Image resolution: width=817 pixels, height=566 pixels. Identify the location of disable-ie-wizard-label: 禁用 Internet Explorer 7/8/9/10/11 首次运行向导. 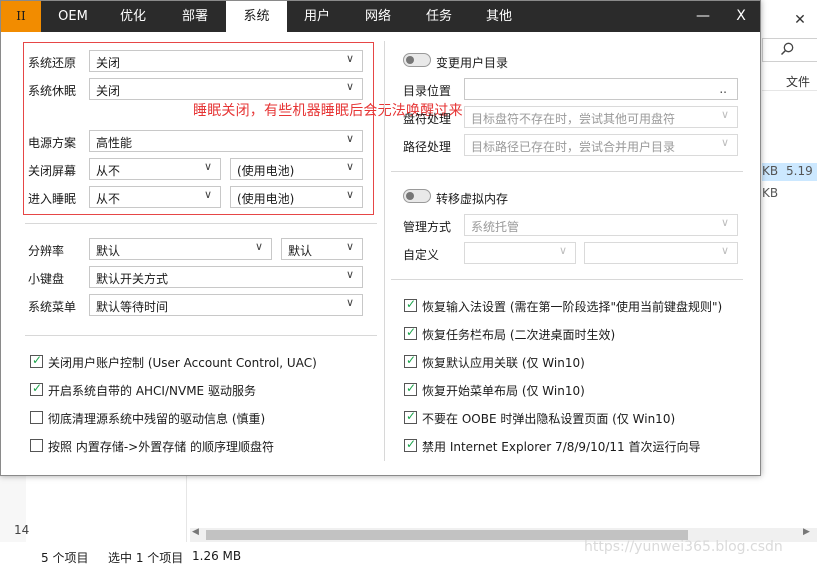
(561, 446).